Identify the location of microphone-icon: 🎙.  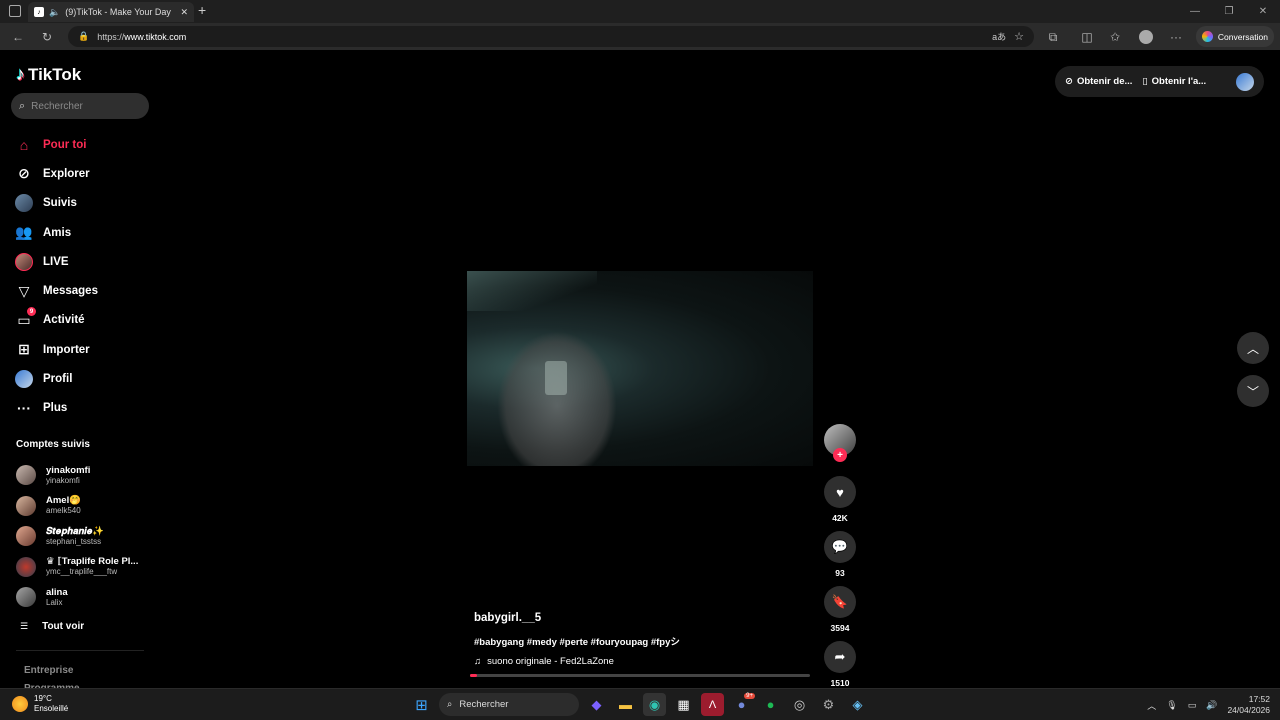
(1171, 705).